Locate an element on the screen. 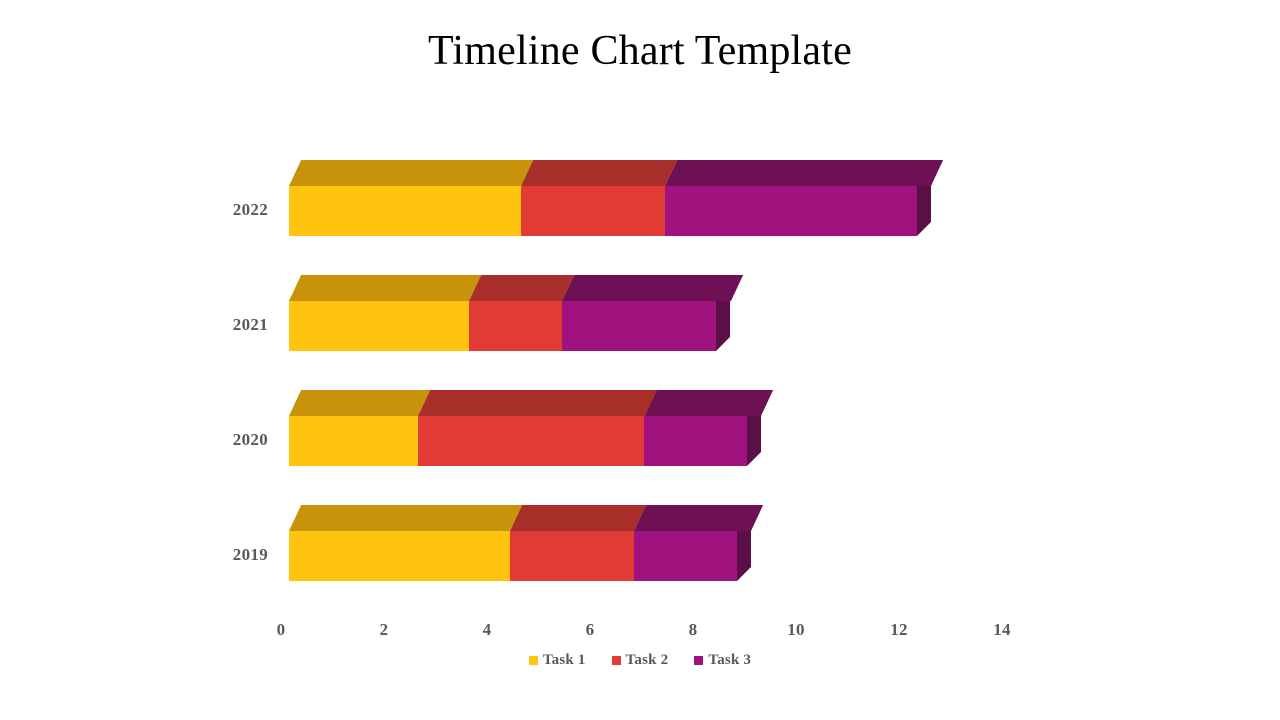 This screenshot has height=720, width=1280. x-axis-tick-label: 6 is located at coordinates (590, 629).